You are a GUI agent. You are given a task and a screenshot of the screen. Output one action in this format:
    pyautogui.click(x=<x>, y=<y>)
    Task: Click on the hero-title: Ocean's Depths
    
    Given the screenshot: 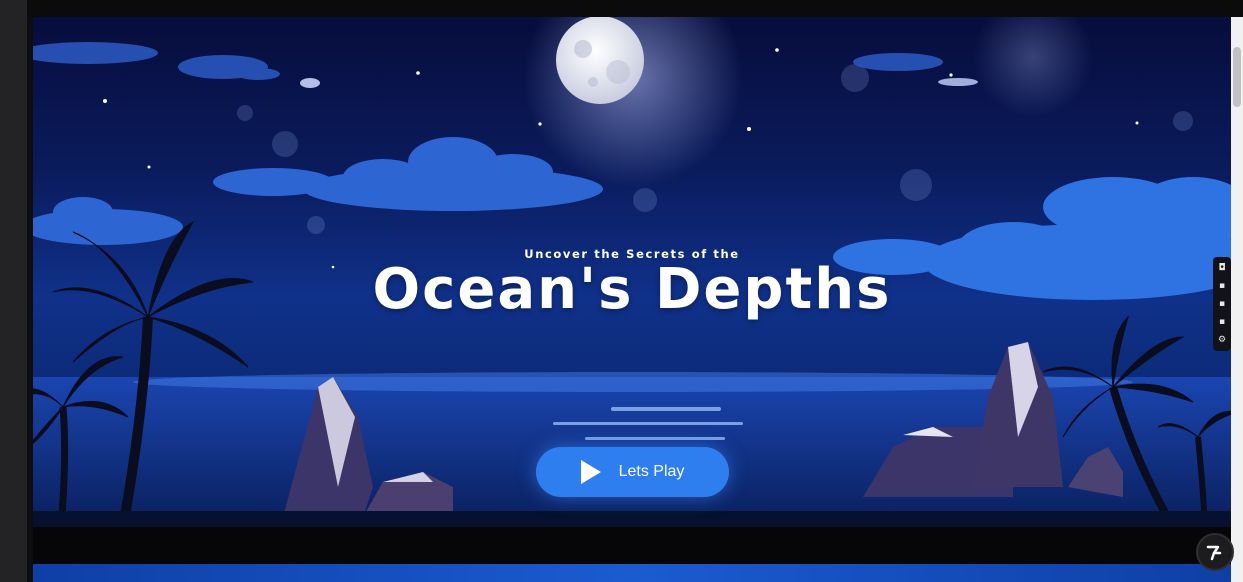 What is the action you would take?
    pyautogui.click(x=632, y=289)
    